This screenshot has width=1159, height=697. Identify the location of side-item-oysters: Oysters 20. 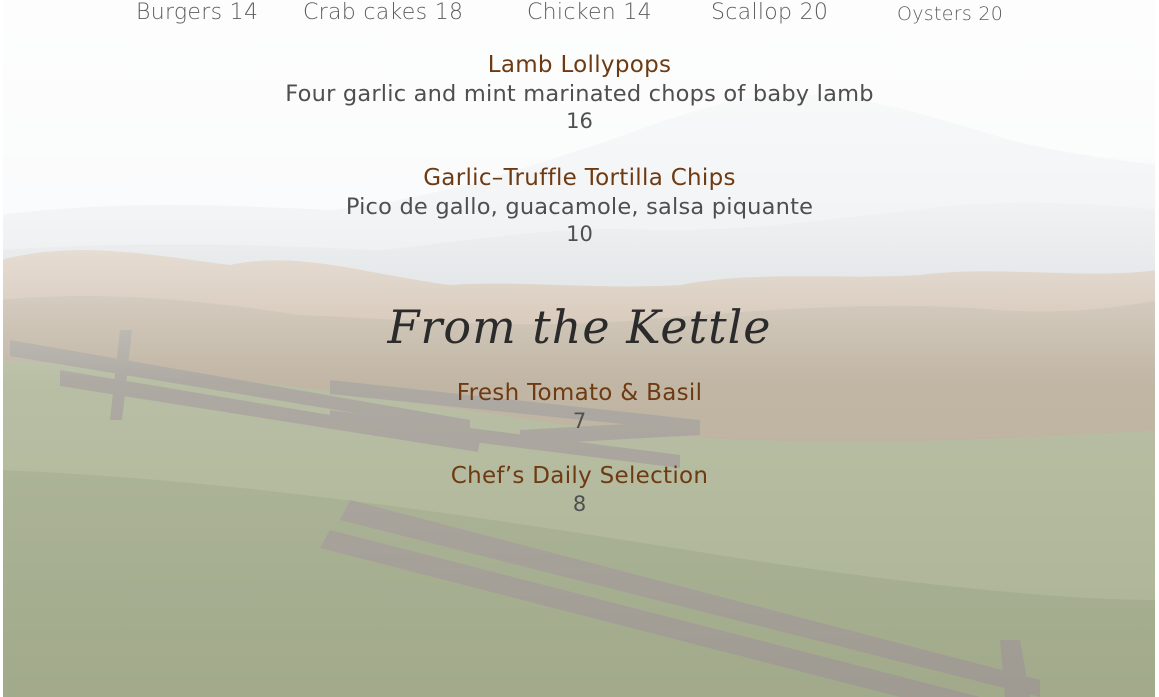
(950, 14).